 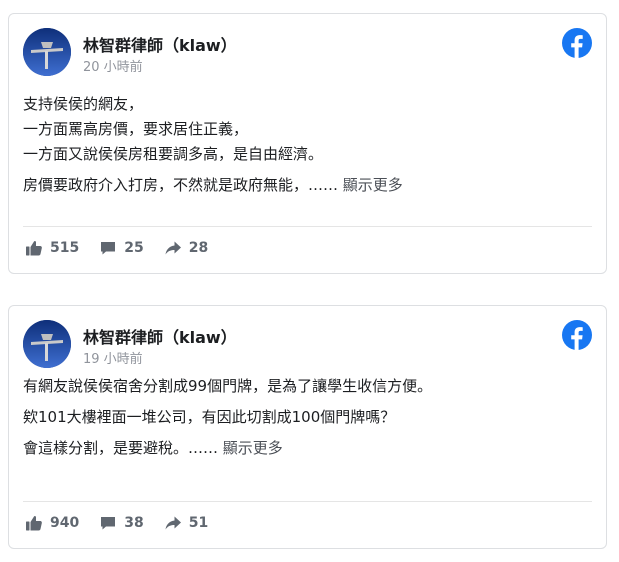 I want to click on share-count-button: 28, so click(x=186, y=248).